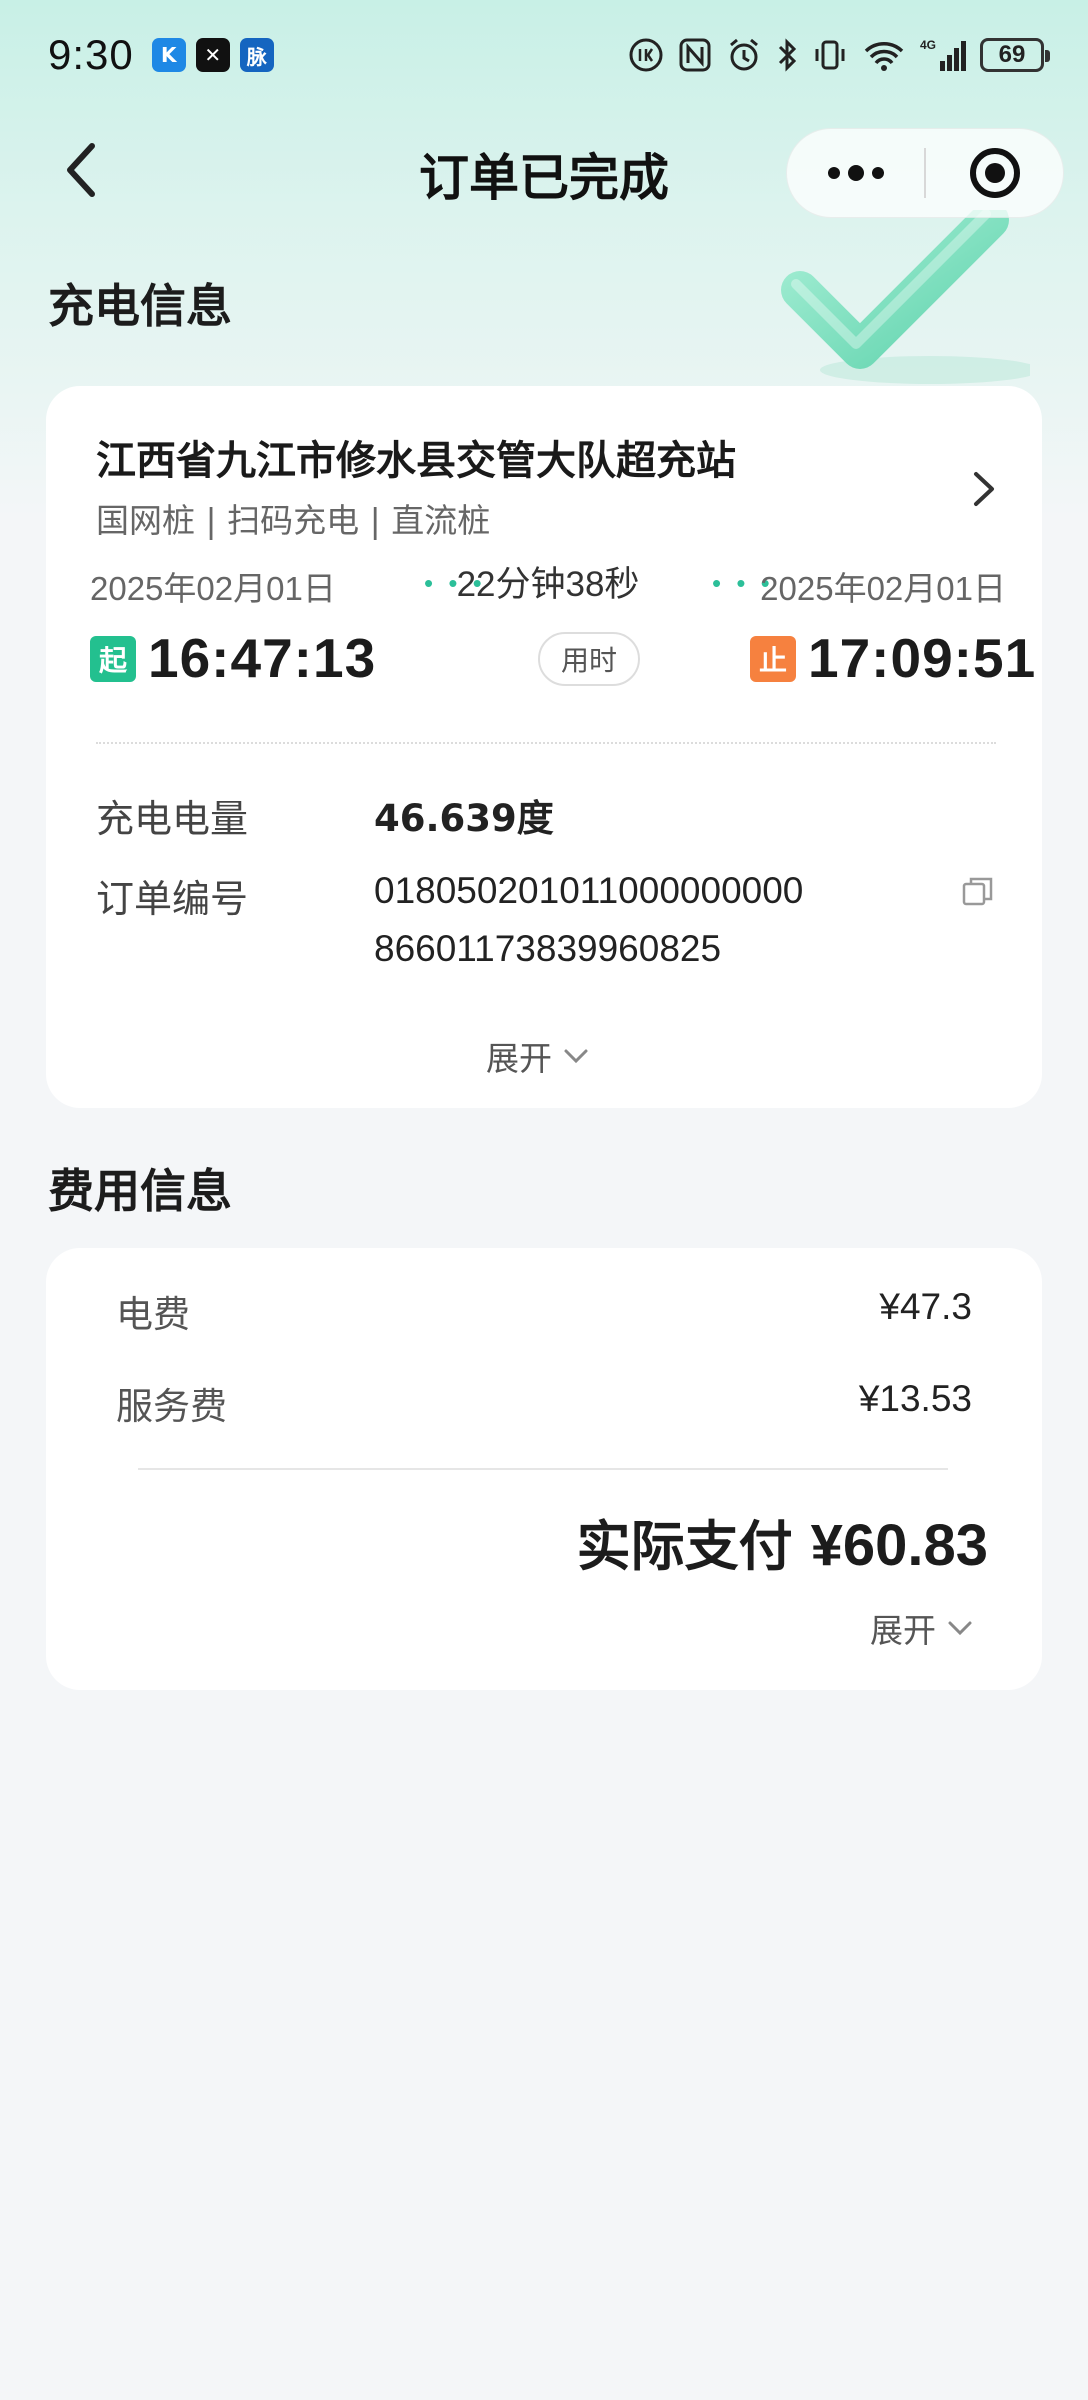 Image resolution: width=1088 pixels, height=2400 pixels. I want to click on hd-call-icon, so click(646, 55).